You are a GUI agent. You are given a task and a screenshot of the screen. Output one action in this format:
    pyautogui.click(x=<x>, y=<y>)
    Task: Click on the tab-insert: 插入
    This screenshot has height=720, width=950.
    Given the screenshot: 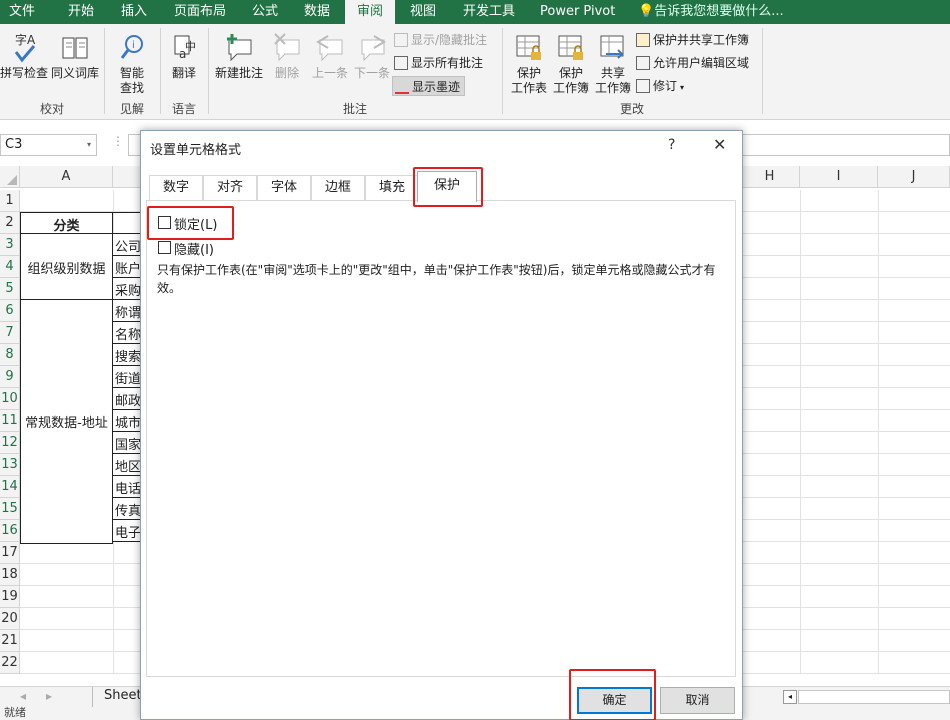 What is the action you would take?
    pyautogui.click(x=134, y=12)
    